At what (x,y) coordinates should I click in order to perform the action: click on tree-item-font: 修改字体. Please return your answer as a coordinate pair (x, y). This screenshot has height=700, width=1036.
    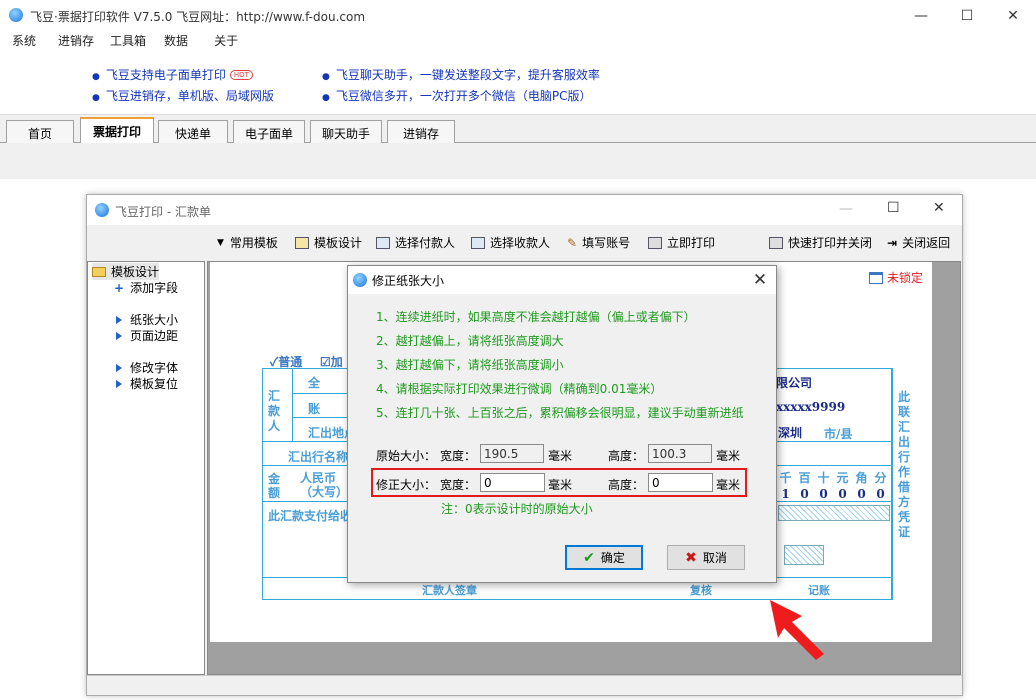
    Looking at the image, I should click on (147, 367).